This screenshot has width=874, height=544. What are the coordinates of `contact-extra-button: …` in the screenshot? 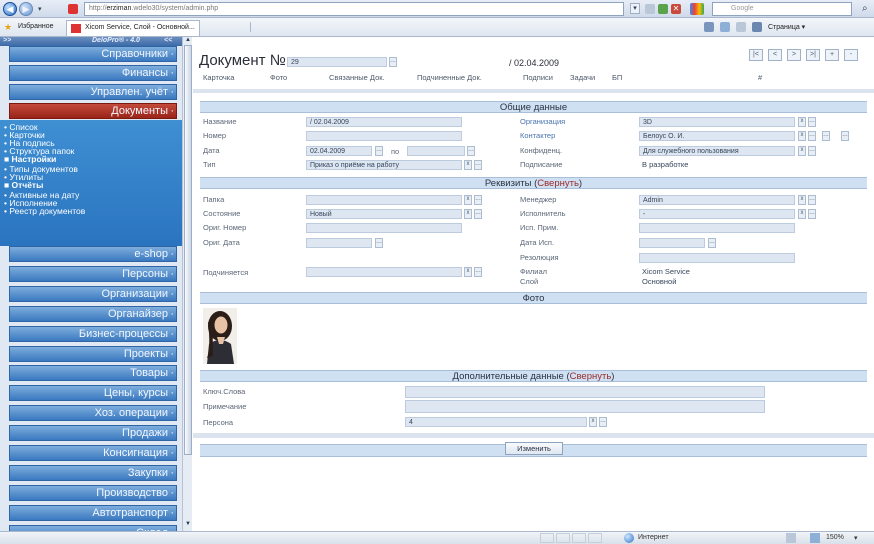 It's located at (826, 136).